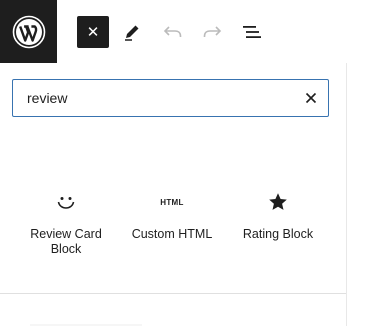 This screenshot has width=367, height=326. I want to click on pencil-icon, so click(132, 33).